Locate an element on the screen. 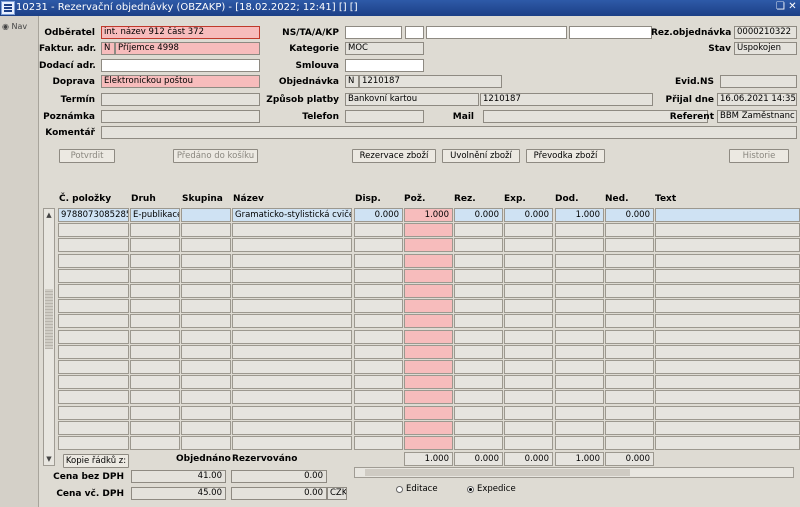 Image resolution: width=800 pixels, height=507 pixels. historie-button: Historie is located at coordinates (759, 156).